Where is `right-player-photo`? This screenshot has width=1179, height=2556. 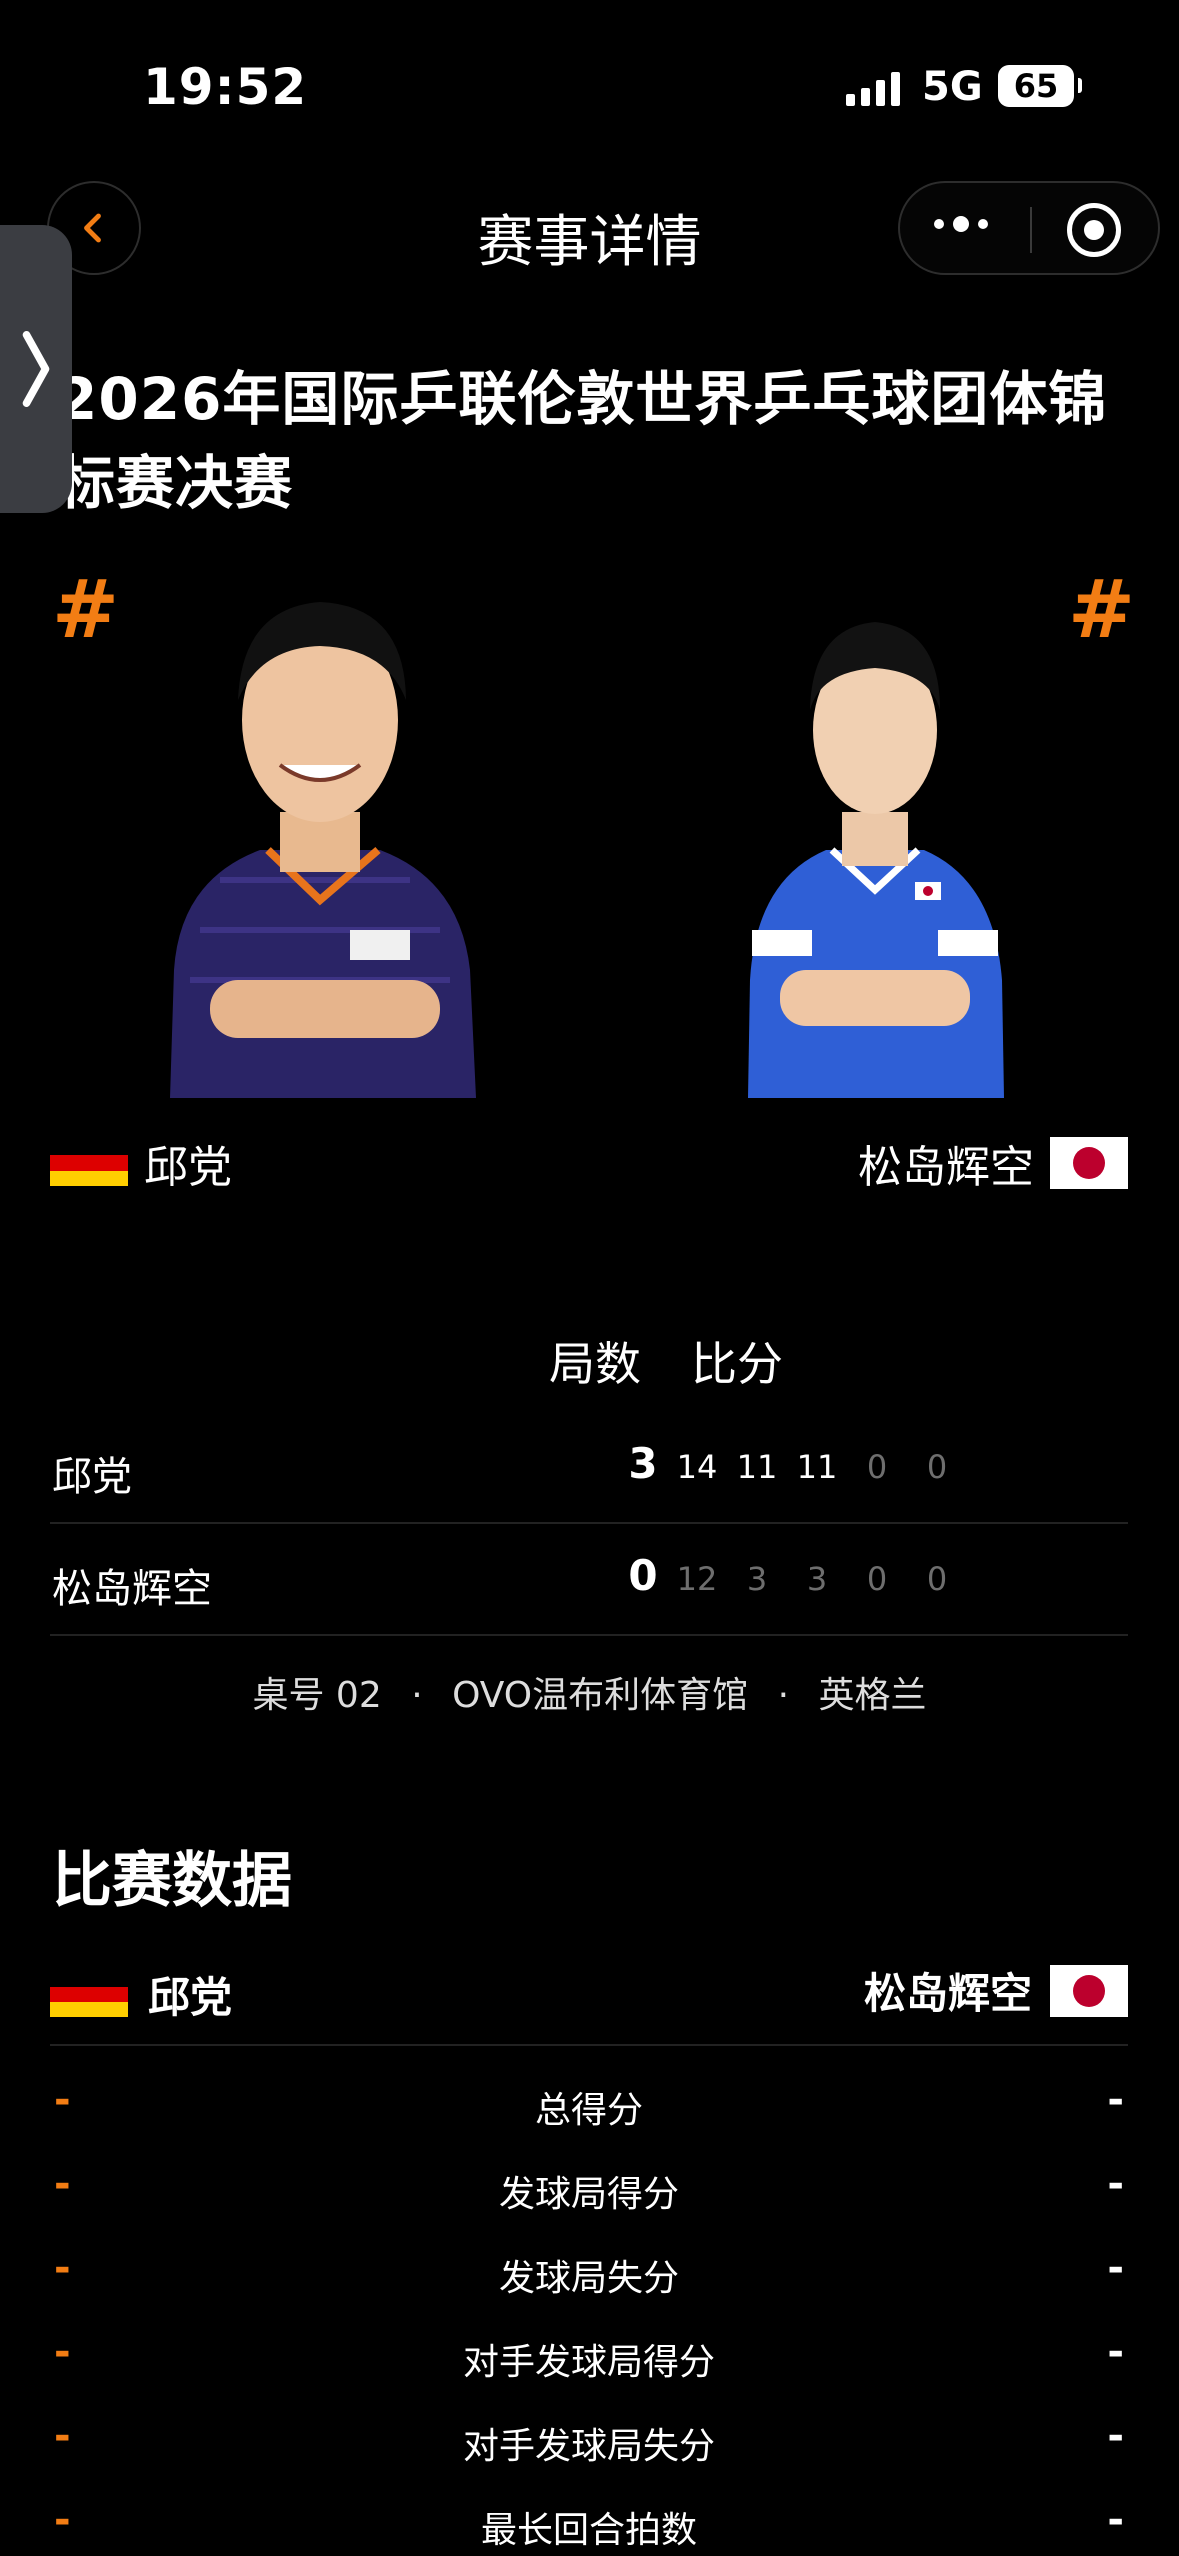
right-player-photo is located at coordinates (875, 824).